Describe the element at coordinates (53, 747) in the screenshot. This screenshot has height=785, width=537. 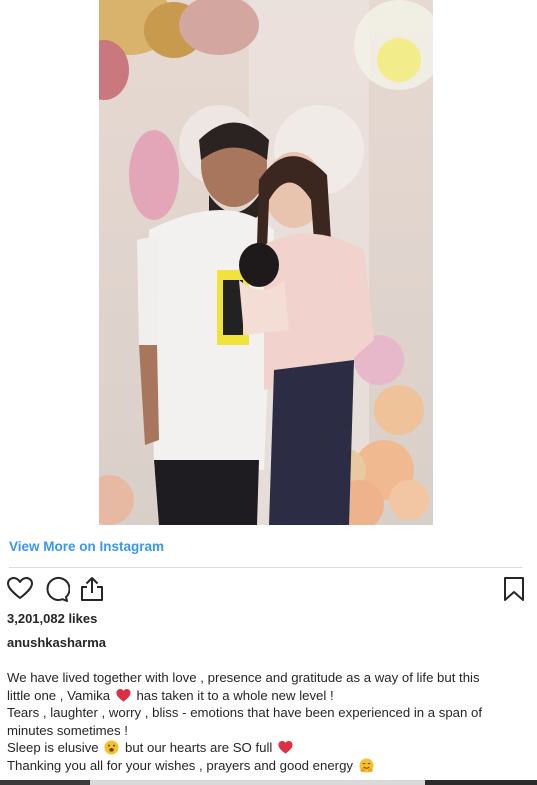
I see `caption-text: Sleep is elusive` at that location.